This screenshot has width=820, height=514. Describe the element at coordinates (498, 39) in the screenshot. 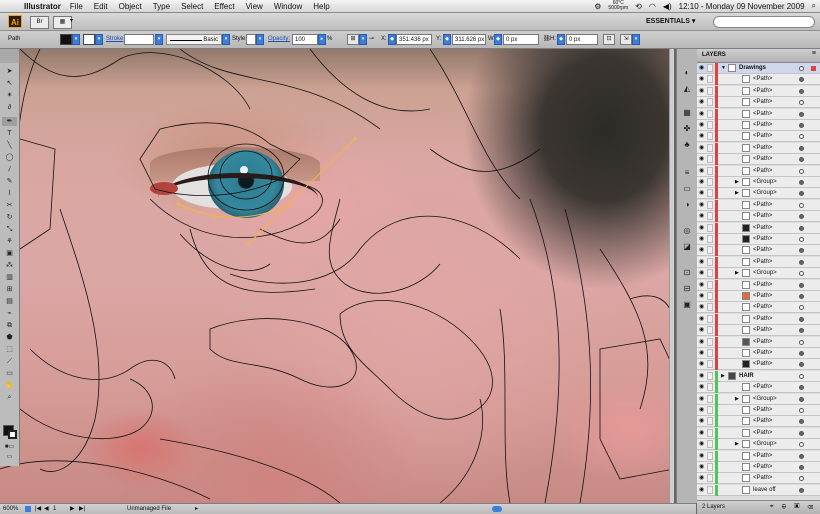

I see `w-stepper-icon: ◆` at that location.